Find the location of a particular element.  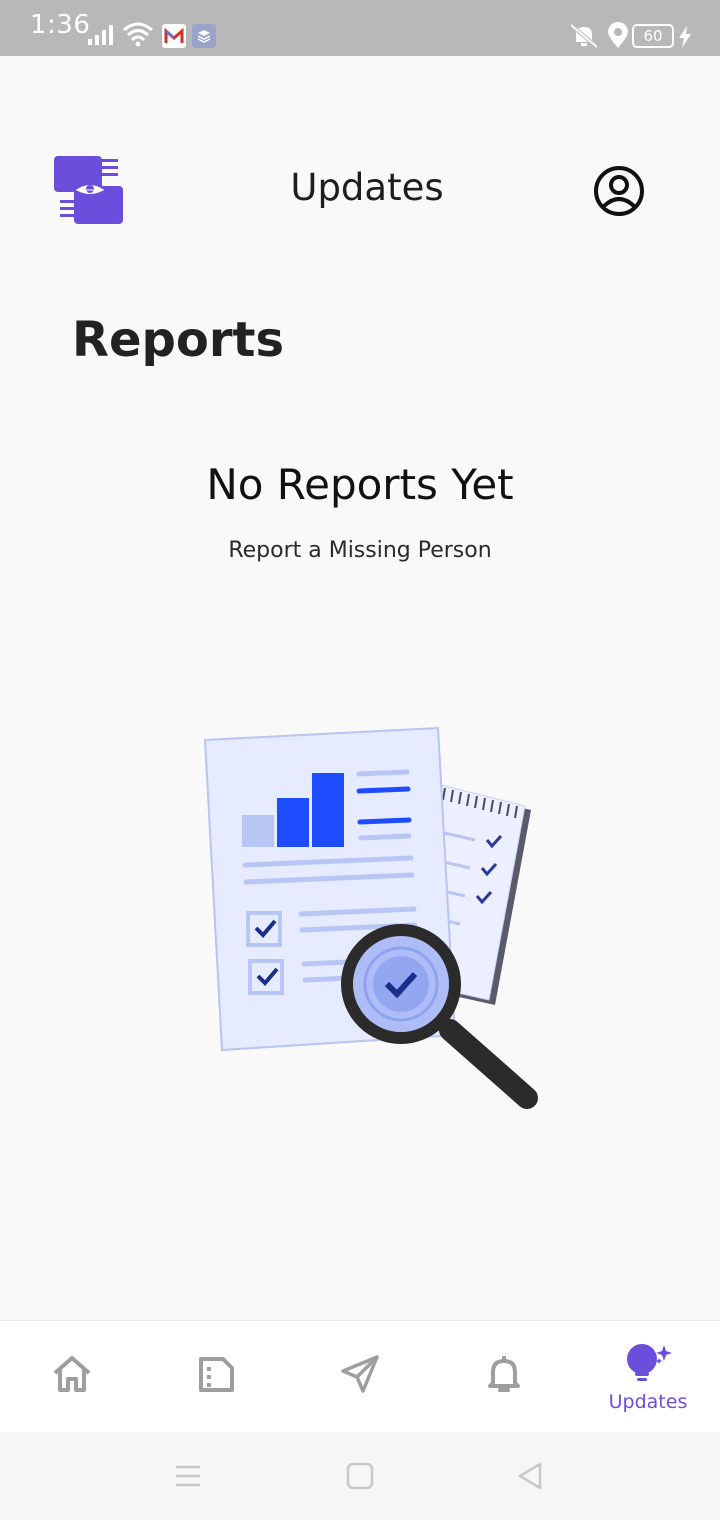

bell-icon is located at coordinates (504, 1374).